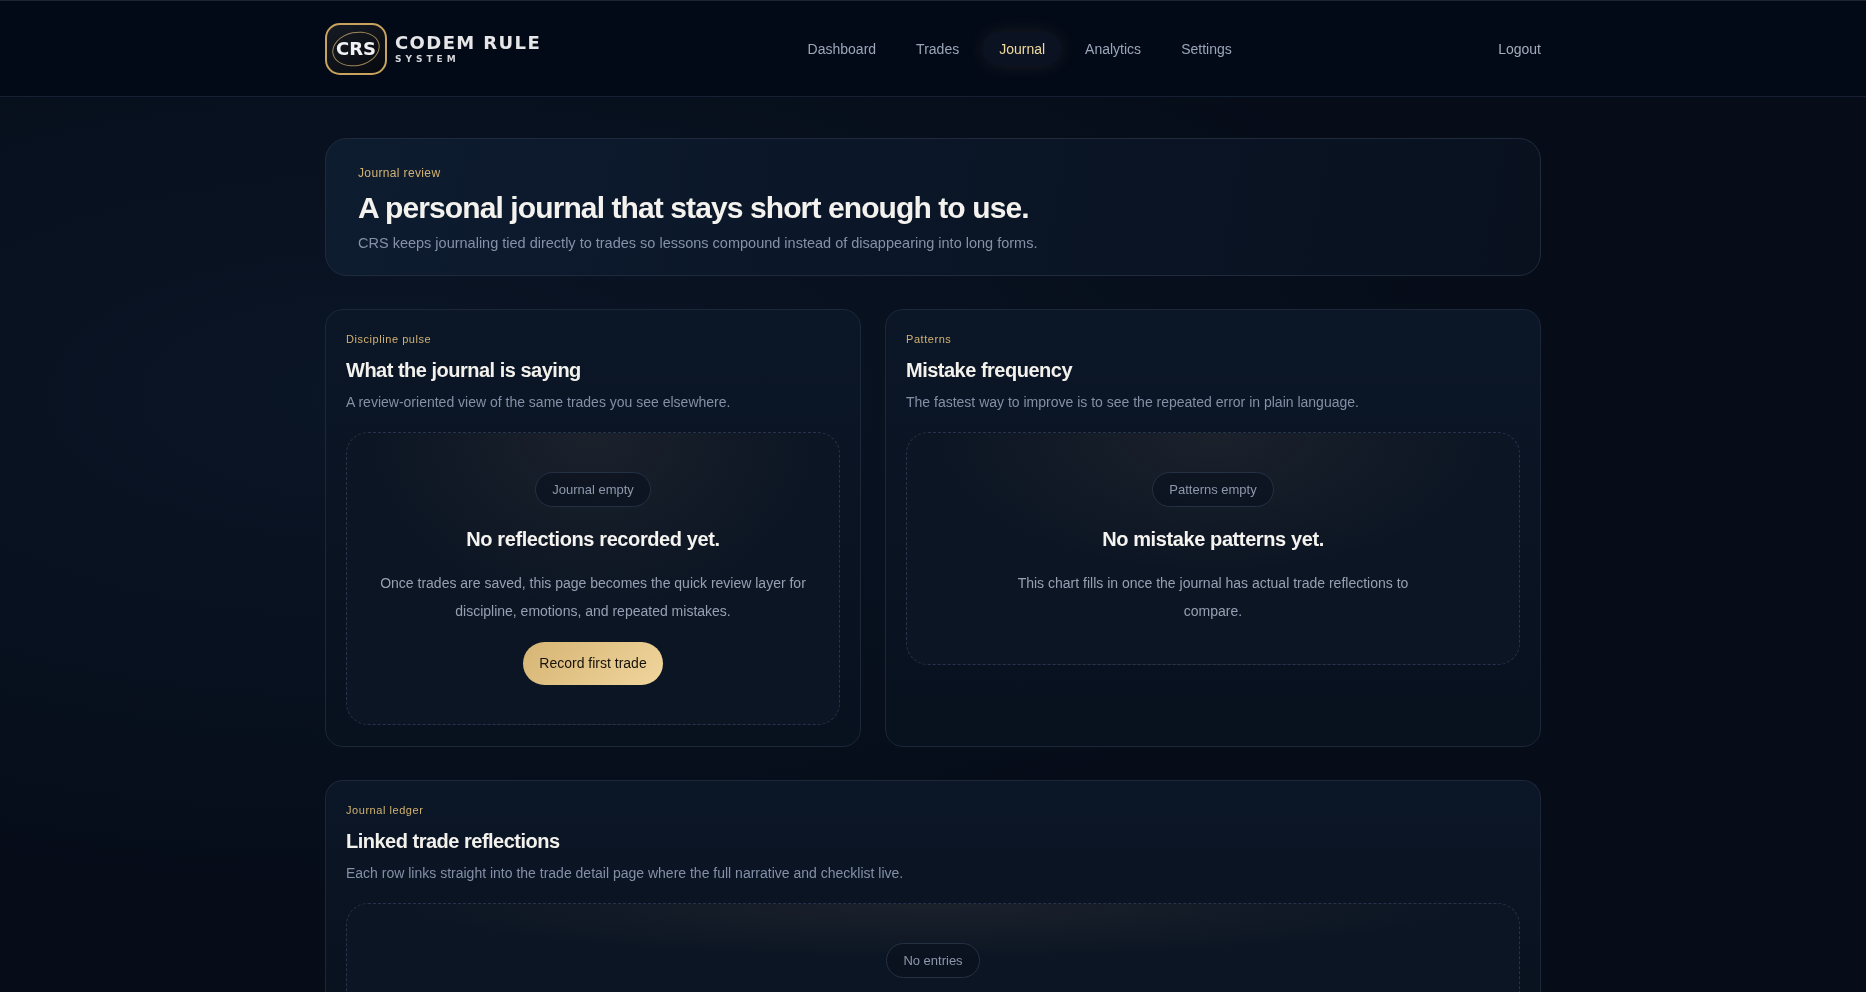  What do you see at coordinates (400, 173) in the screenshot?
I see `section-label: Journal review` at bounding box center [400, 173].